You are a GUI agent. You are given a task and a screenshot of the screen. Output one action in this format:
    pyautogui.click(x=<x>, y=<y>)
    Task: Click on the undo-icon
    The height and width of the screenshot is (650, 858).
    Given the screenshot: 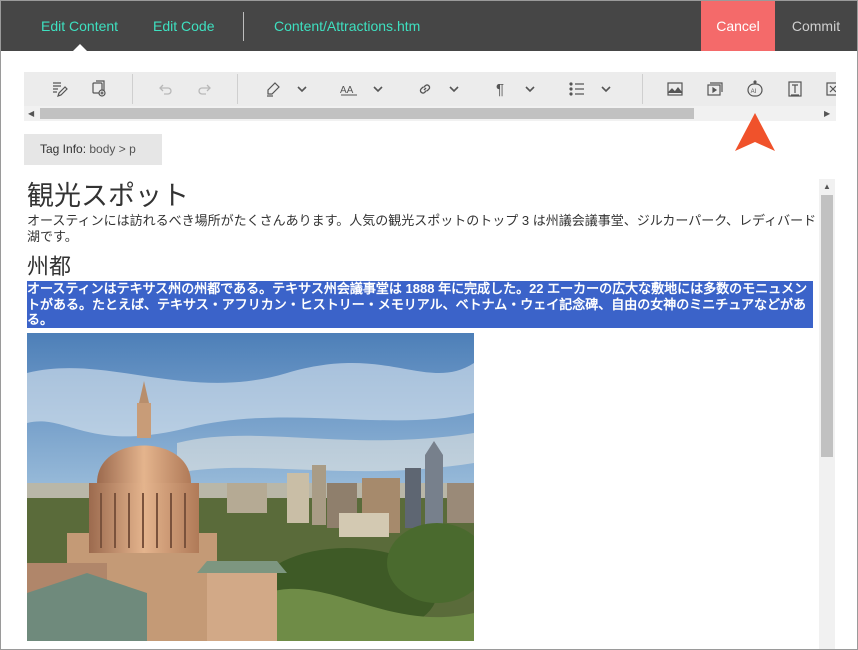 What is the action you would take?
    pyautogui.click(x=165, y=89)
    